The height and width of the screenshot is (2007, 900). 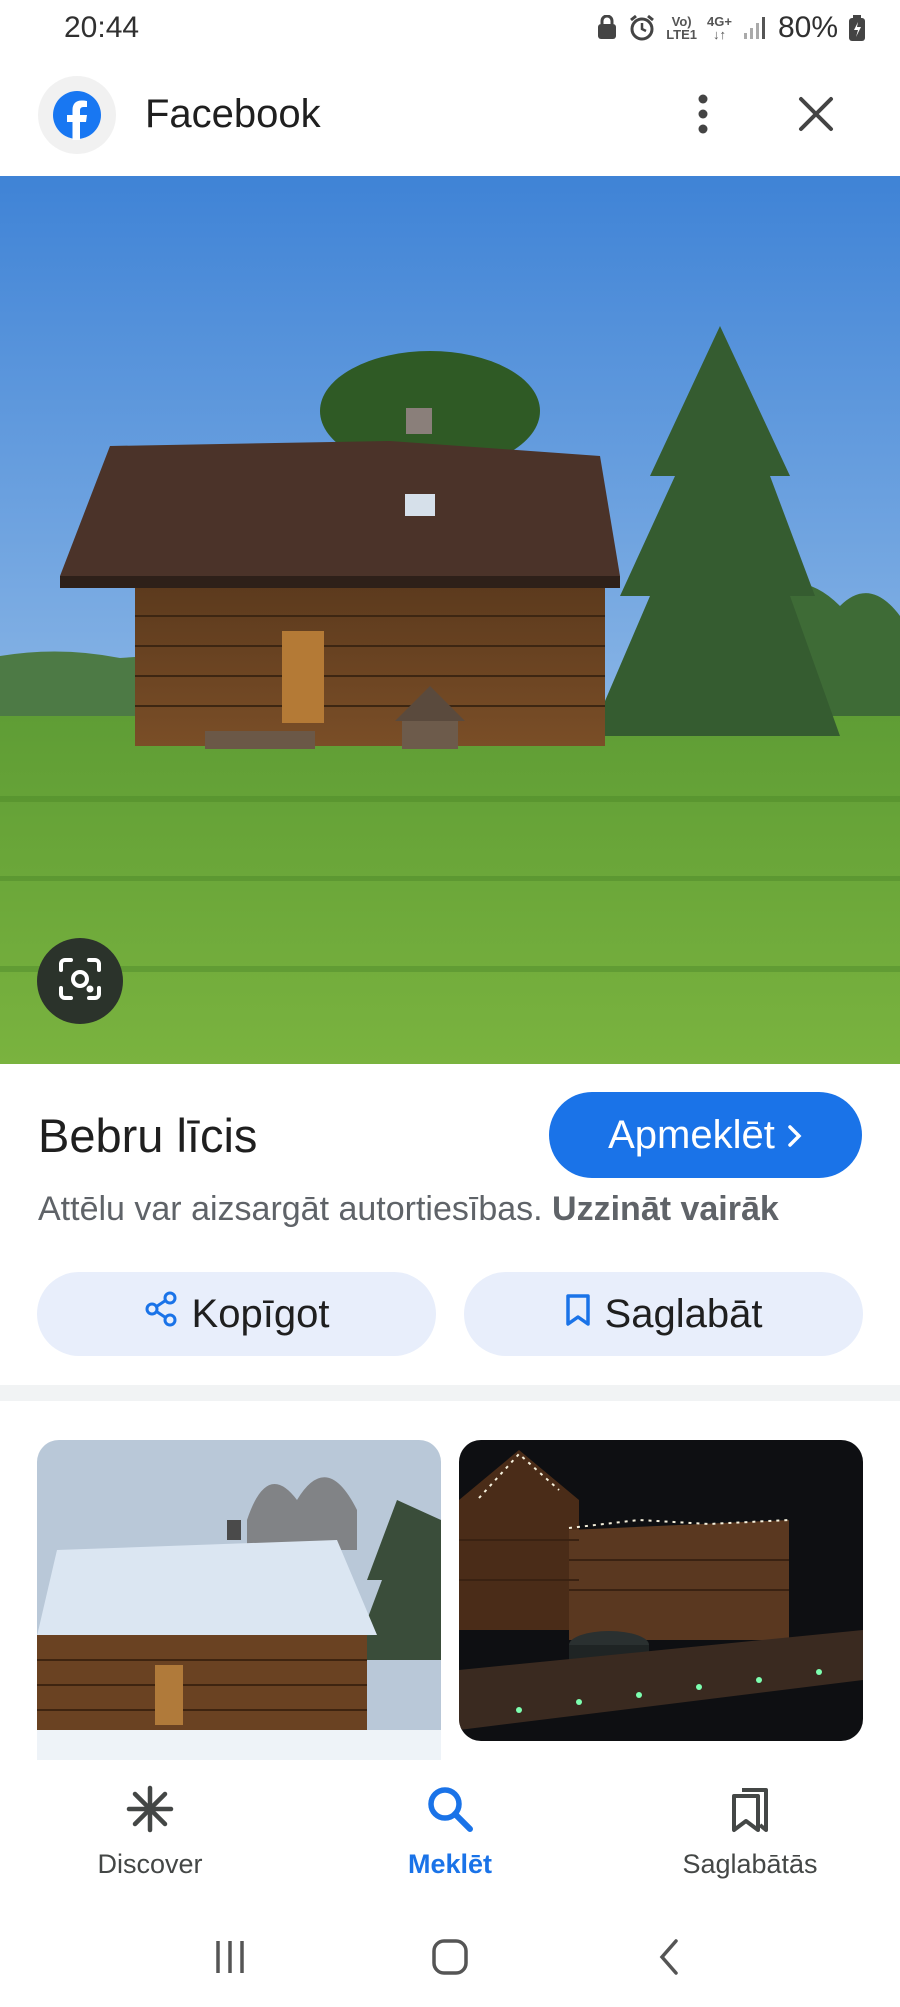 What do you see at coordinates (148, 1135) in the screenshot?
I see `result-title: Bebru līcis` at bounding box center [148, 1135].